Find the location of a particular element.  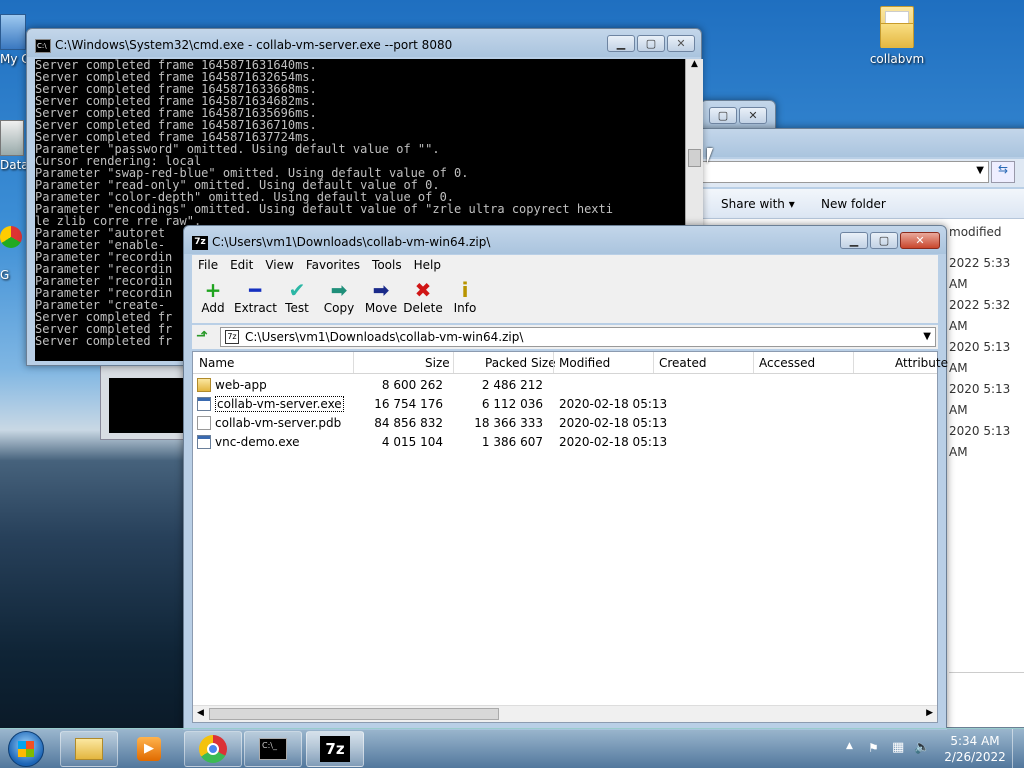

toolbar-info-button: i Info is located at coordinates (465, 299).